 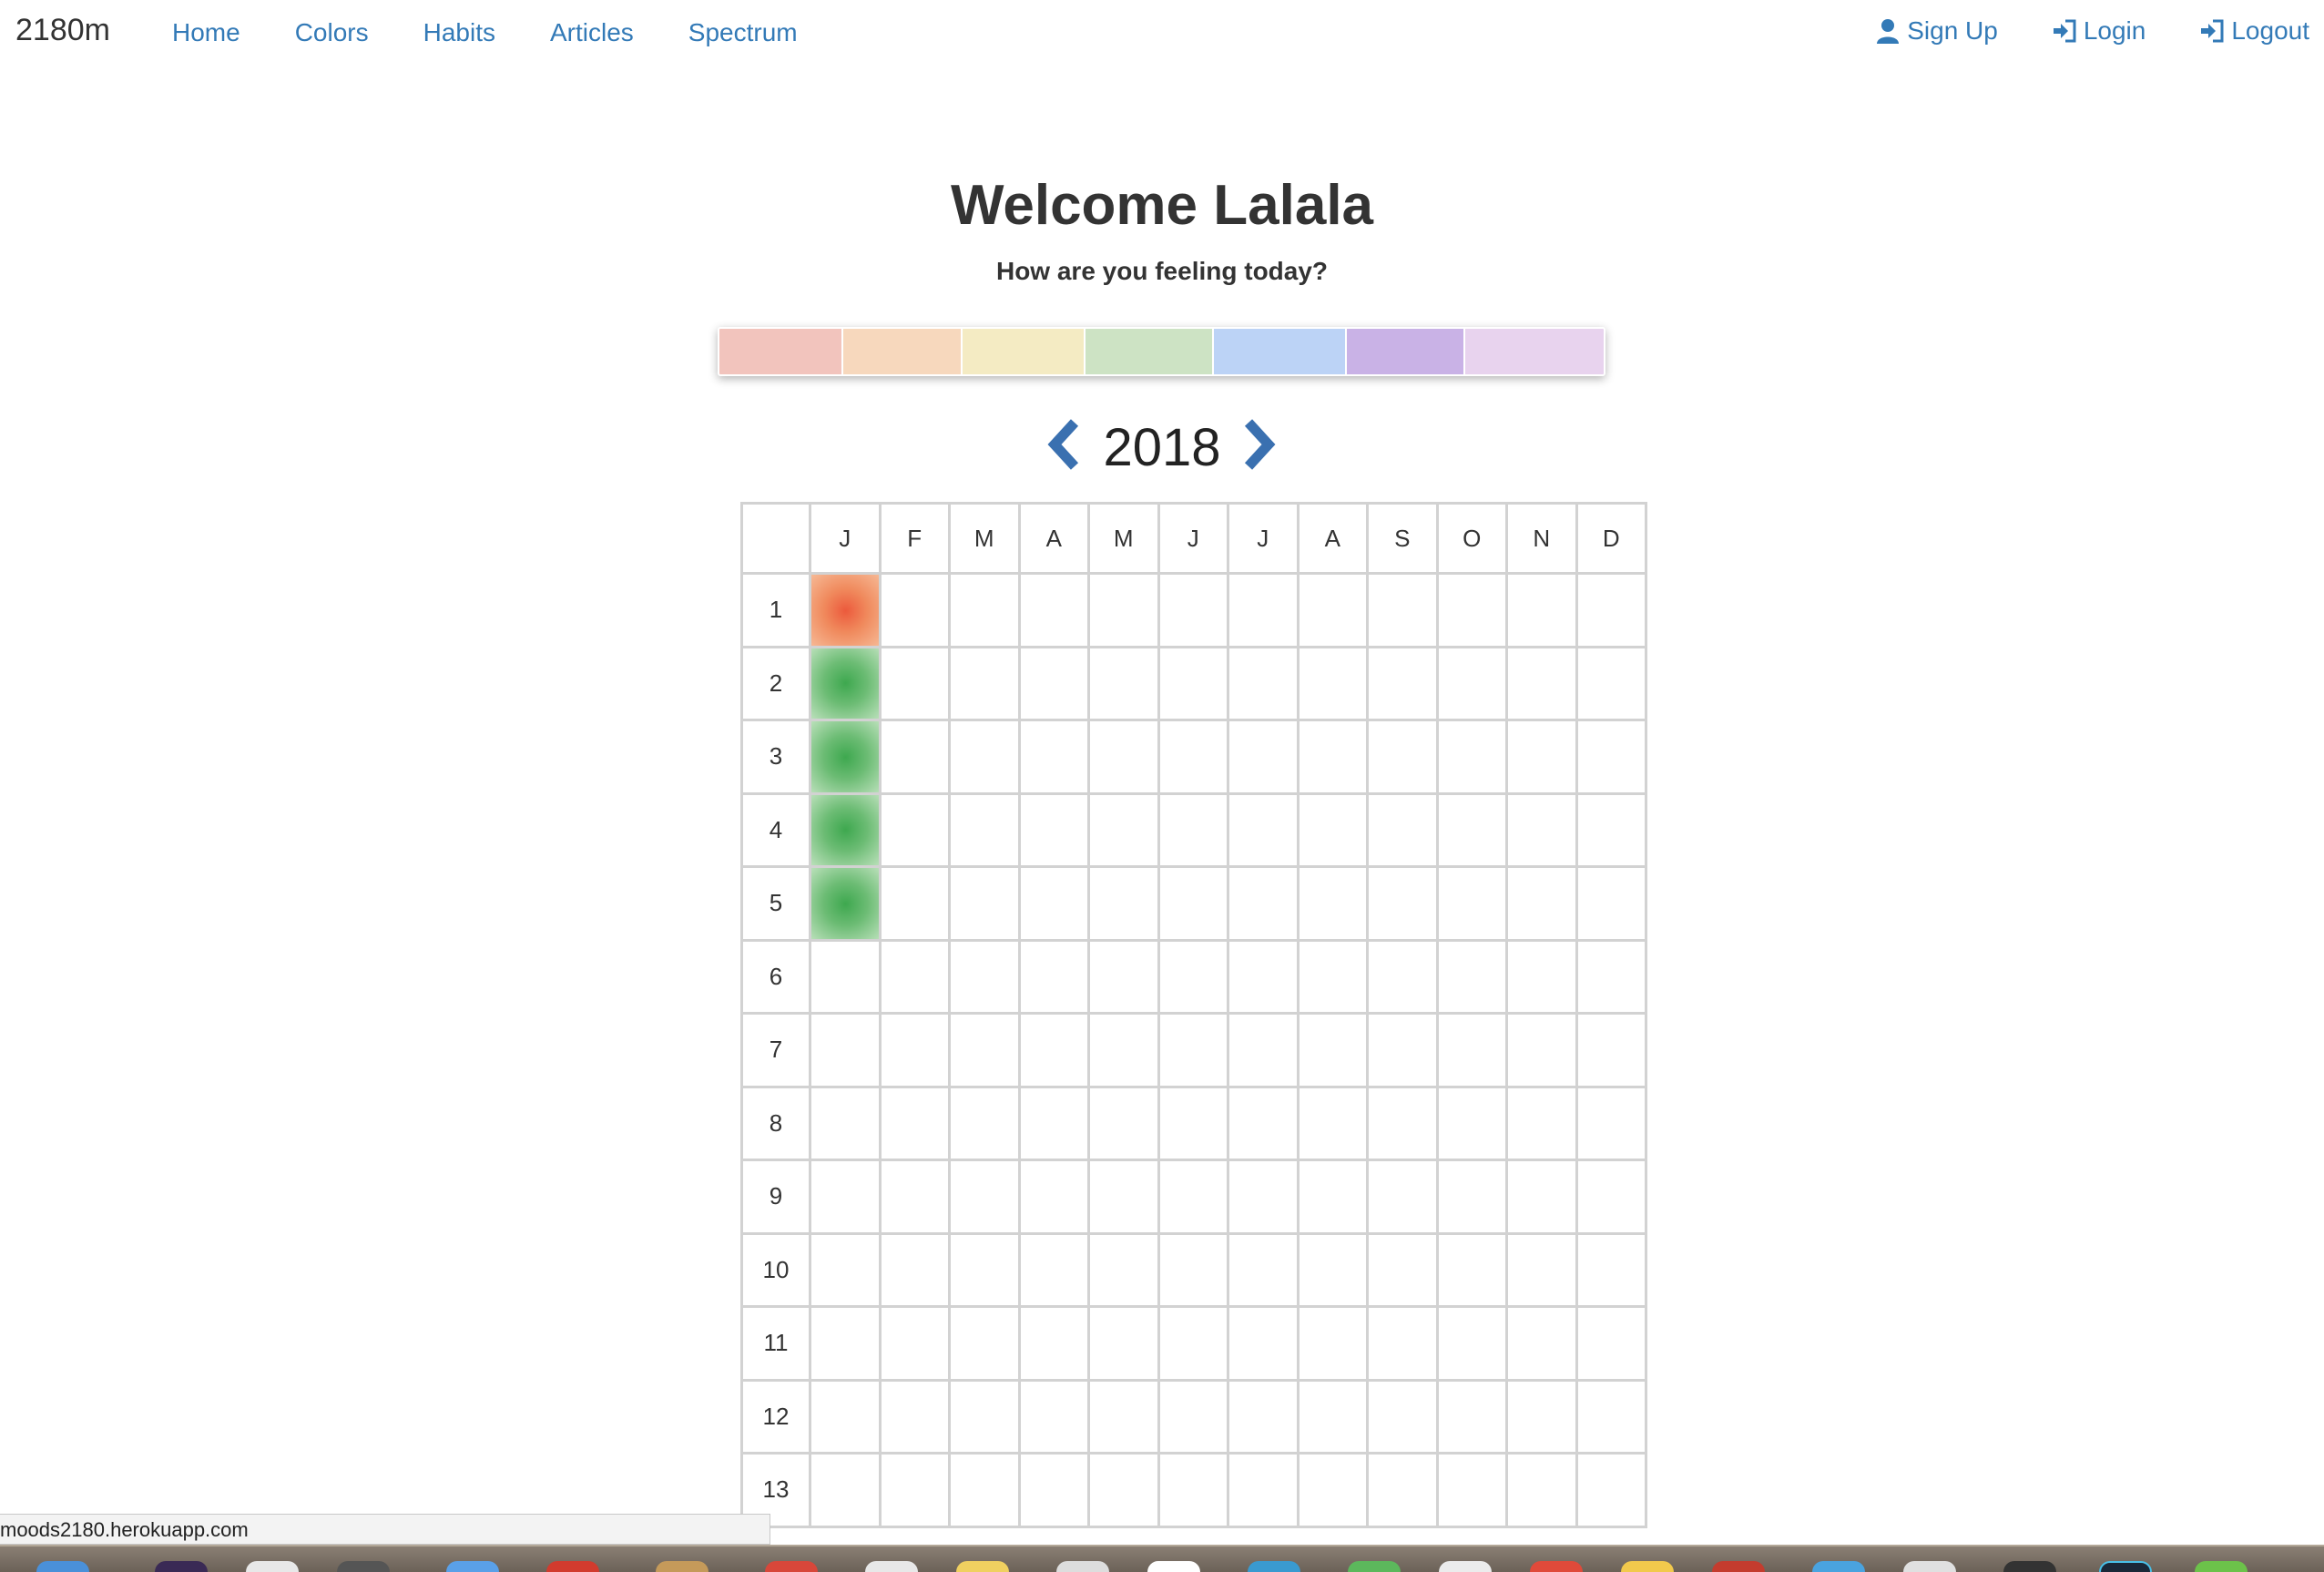 I want to click on nav-spectrum-link: Spectrum, so click(x=743, y=32).